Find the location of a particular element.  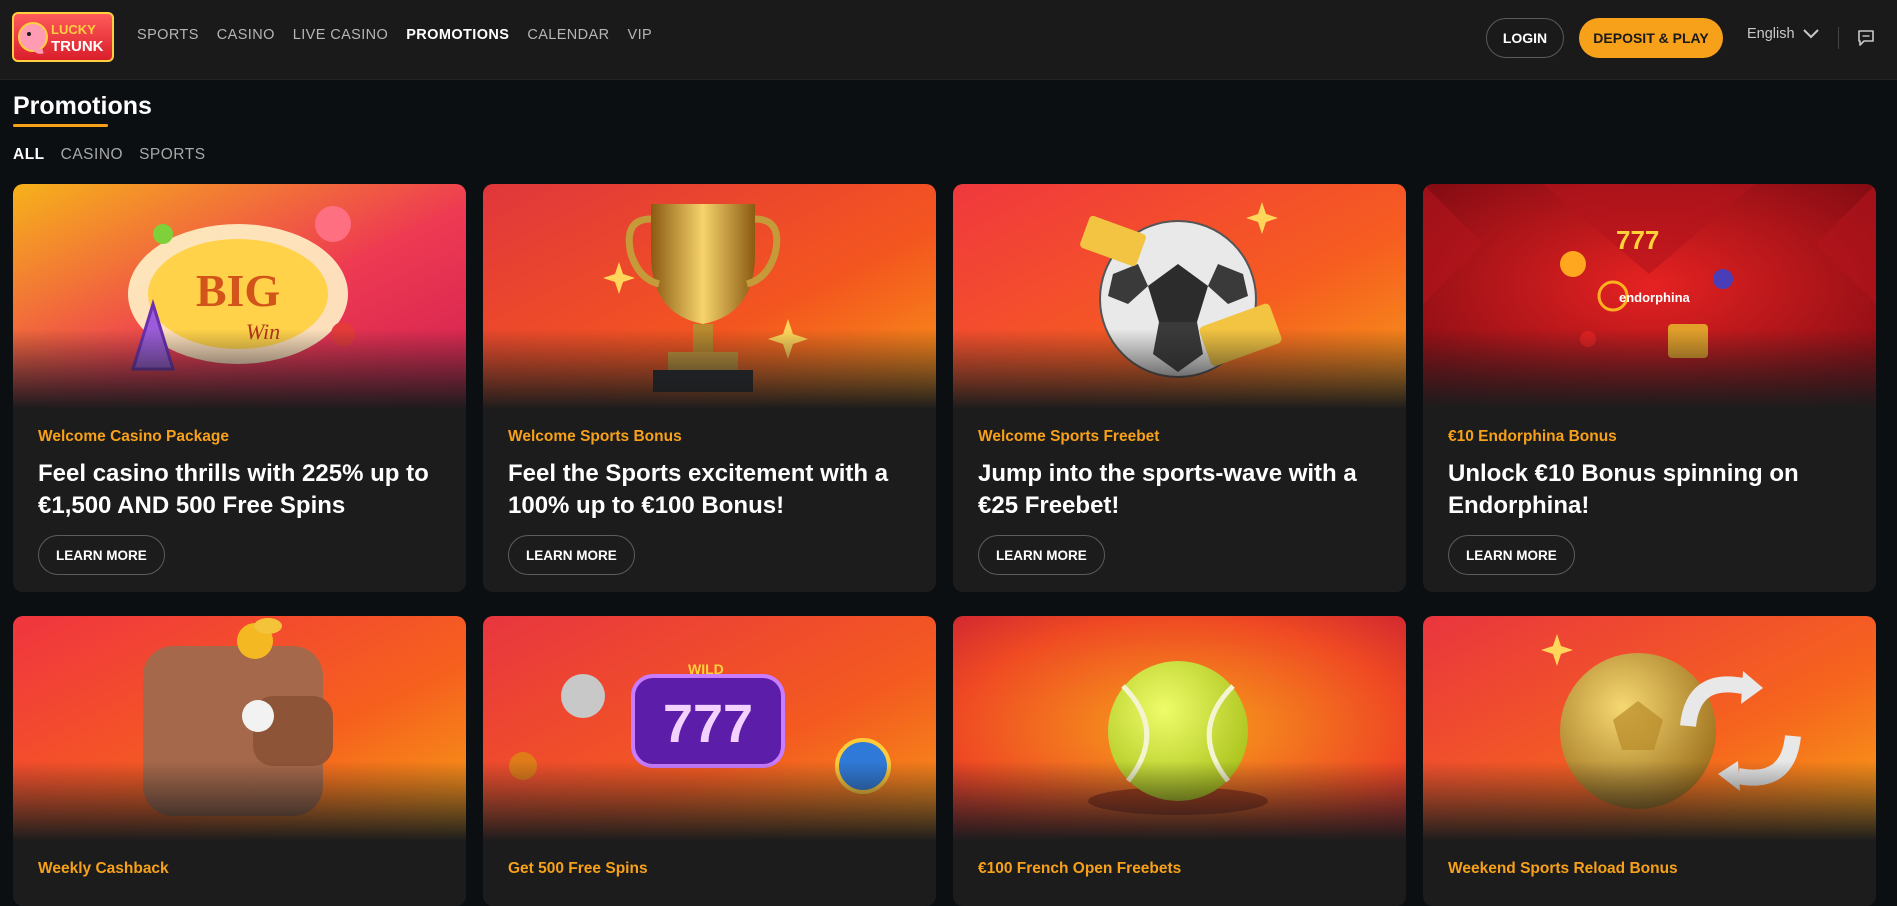

promo-image-soccer-ball is located at coordinates (1179, 296).